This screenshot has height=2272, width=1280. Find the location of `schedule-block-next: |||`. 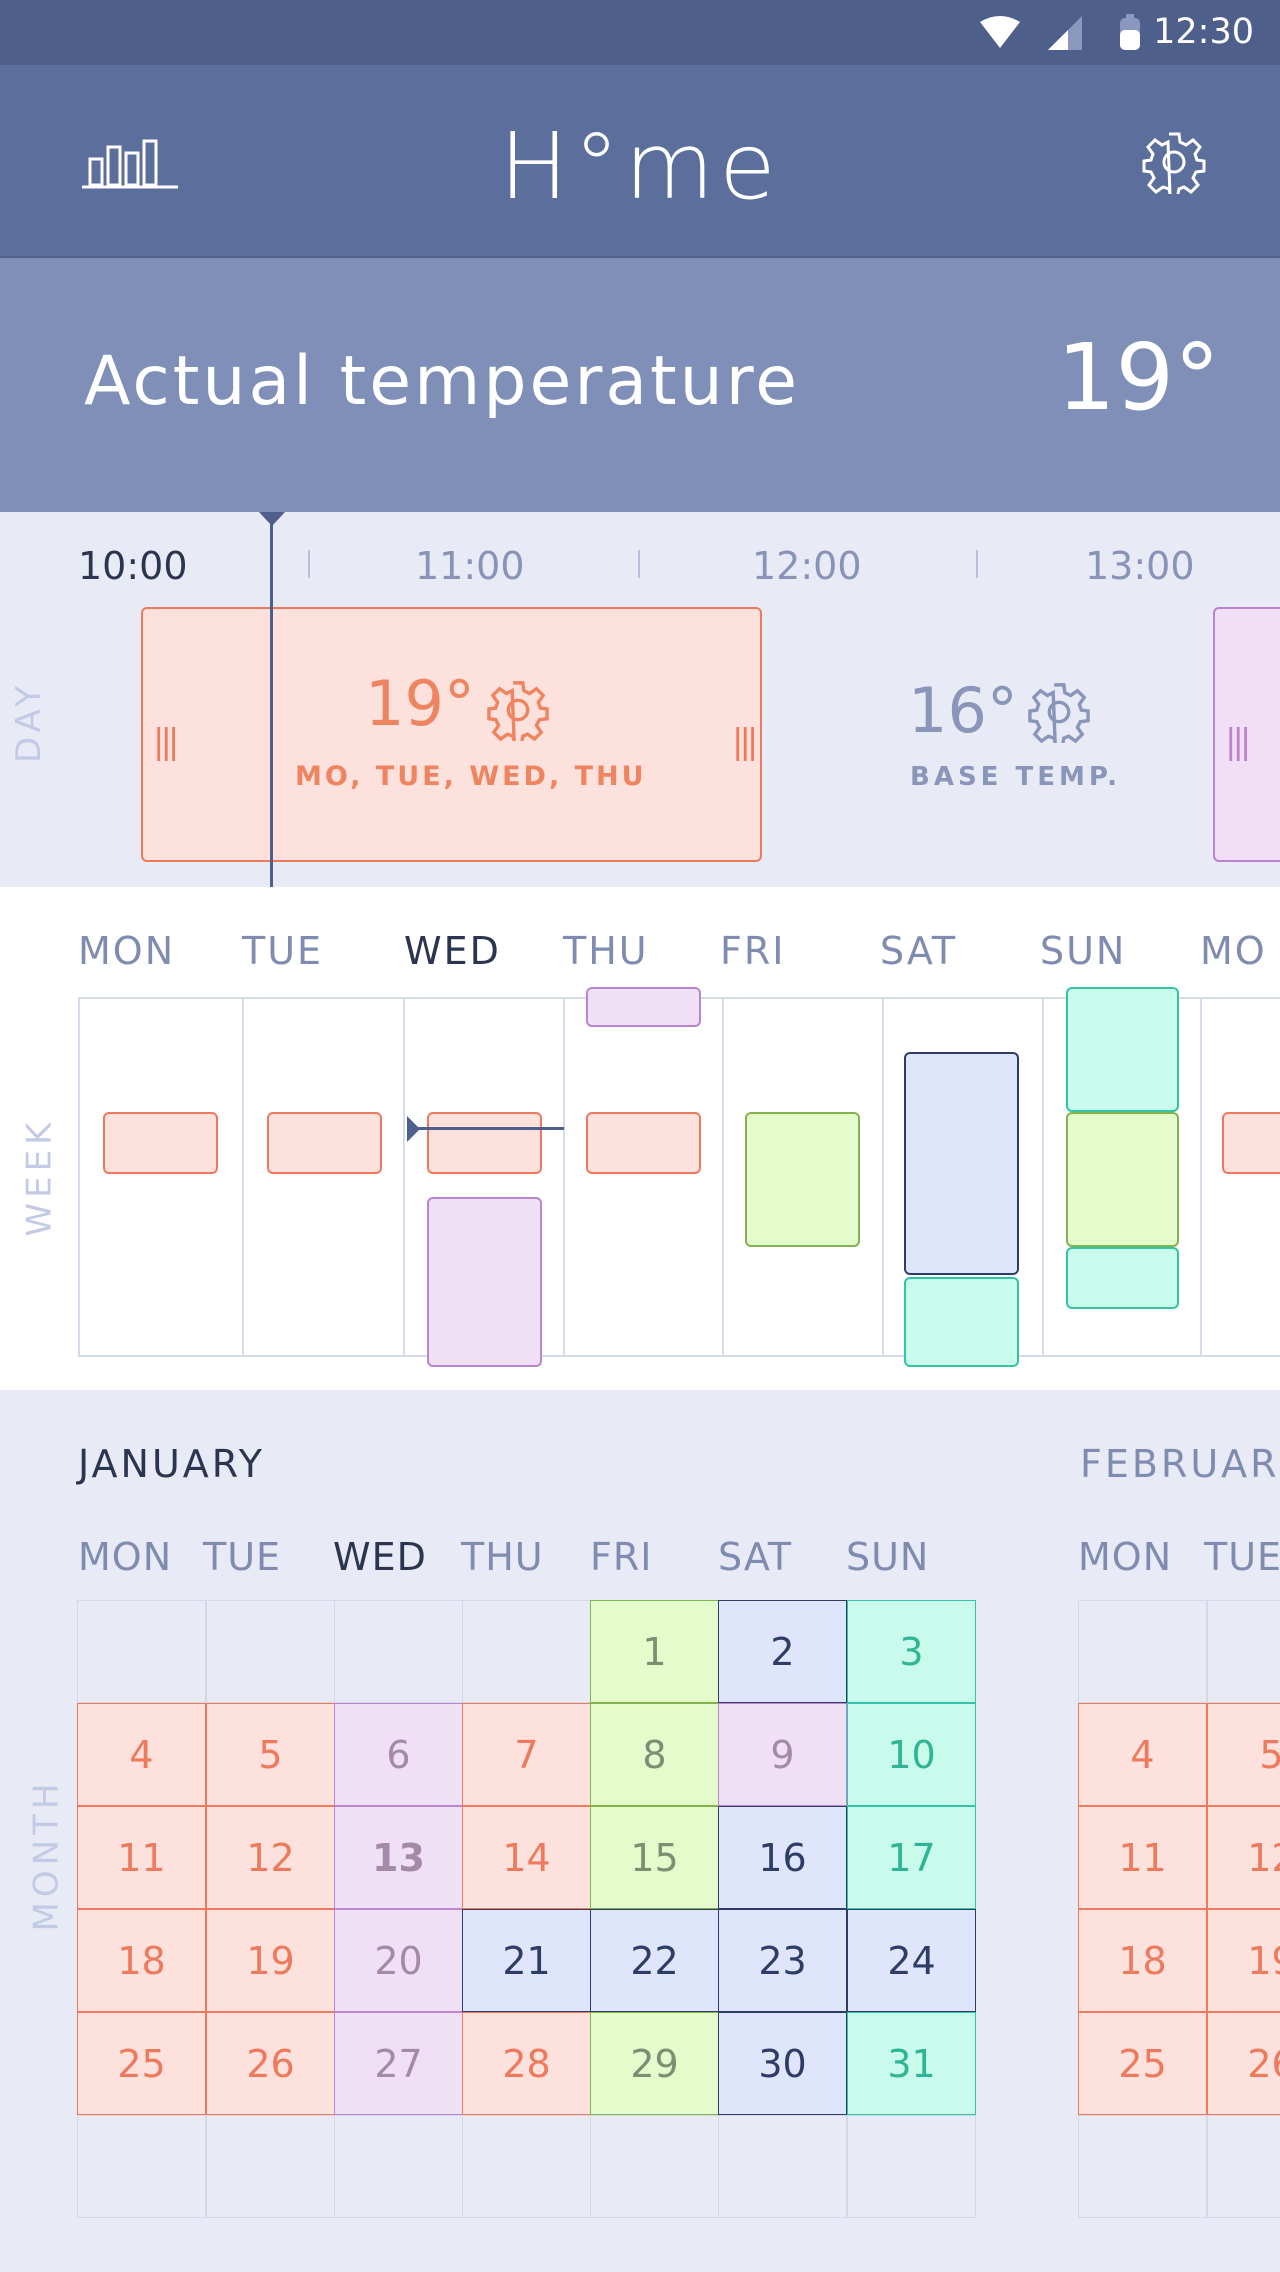

schedule-block-next: ||| is located at coordinates (1246, 734).